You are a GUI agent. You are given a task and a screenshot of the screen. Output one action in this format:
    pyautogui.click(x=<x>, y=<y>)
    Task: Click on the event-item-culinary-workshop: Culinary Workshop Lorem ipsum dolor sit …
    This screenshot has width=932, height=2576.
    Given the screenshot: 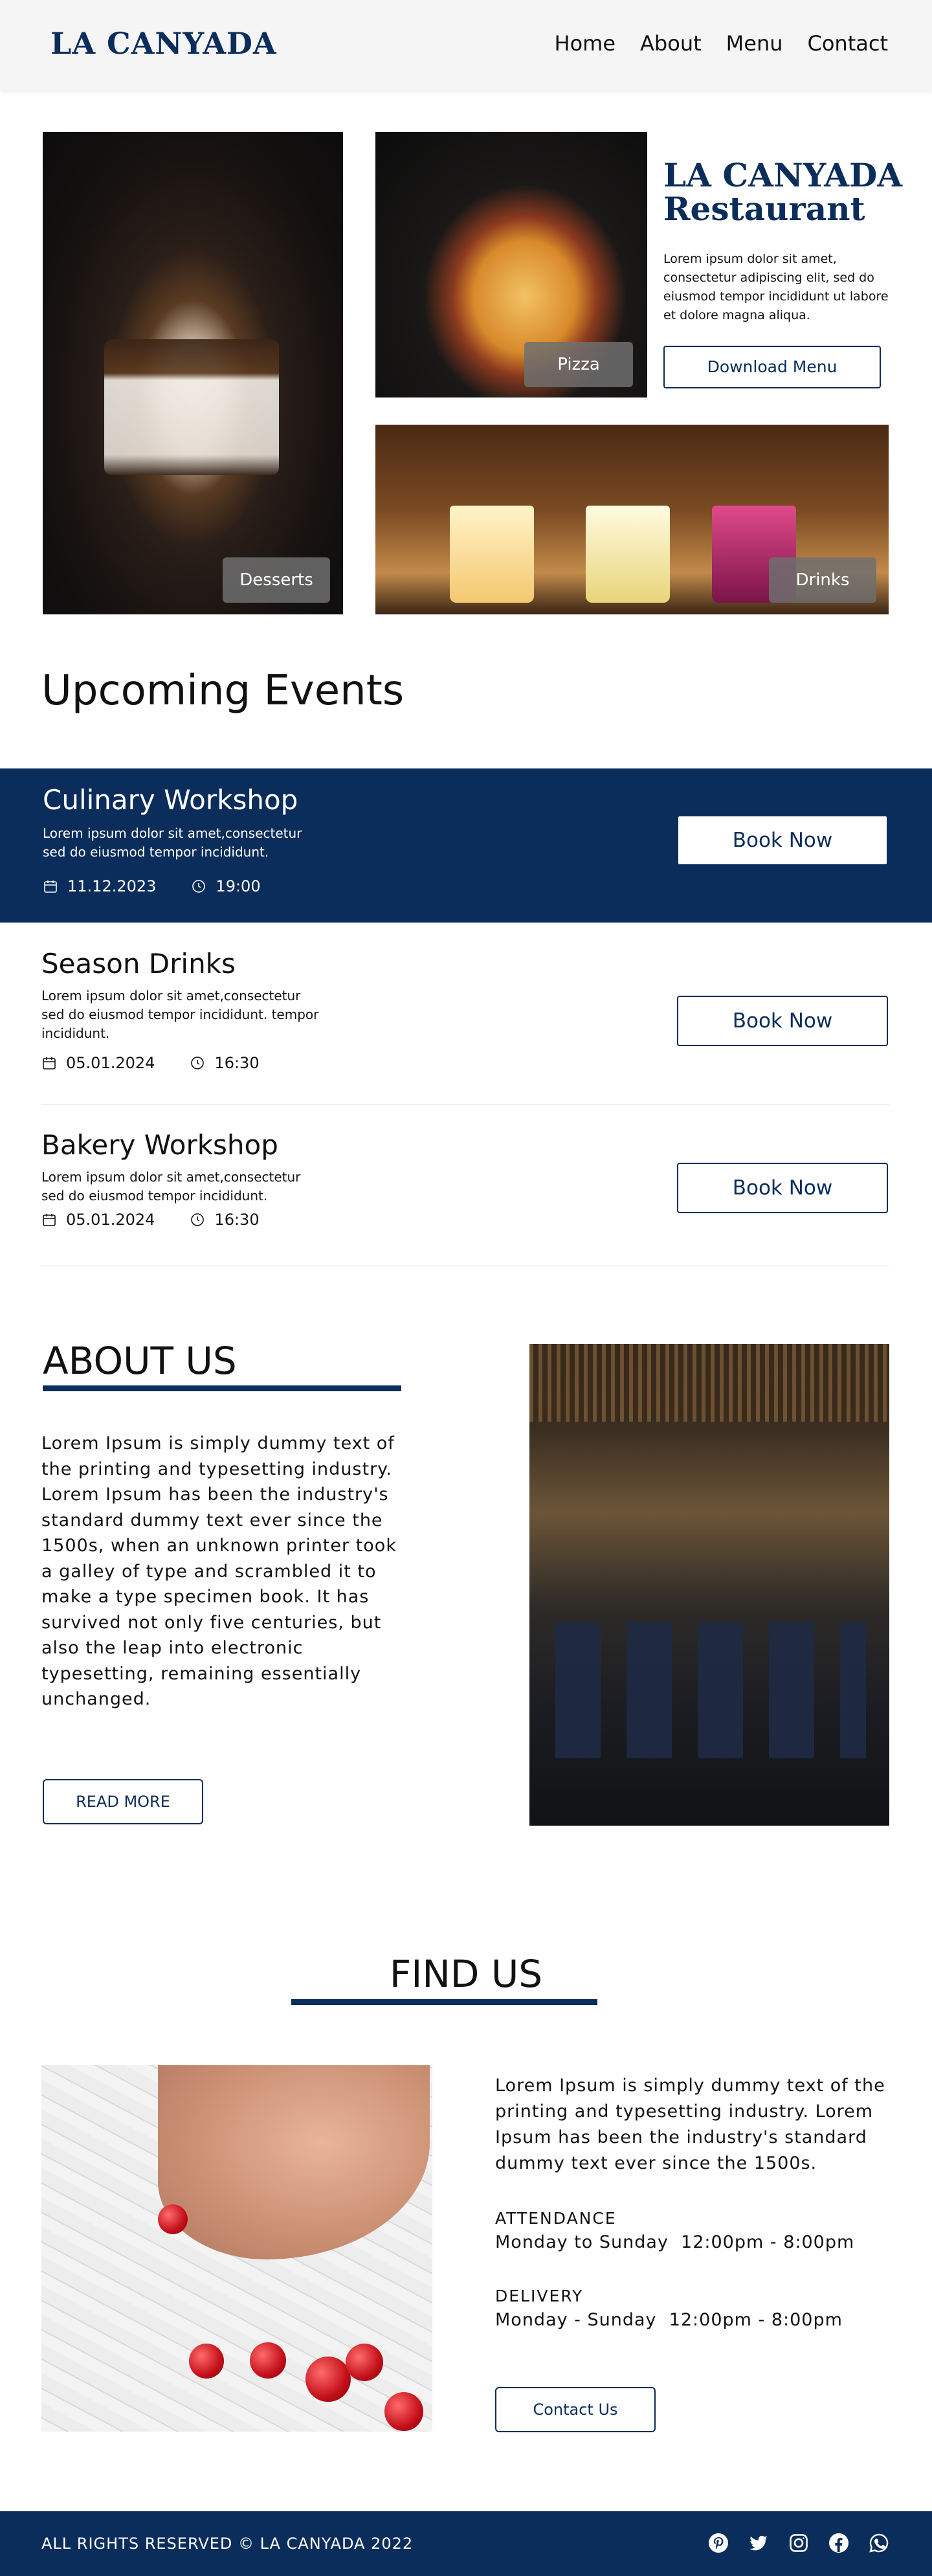 What is the action you would take?
    pyautogui.click(x=466, y=845)
    